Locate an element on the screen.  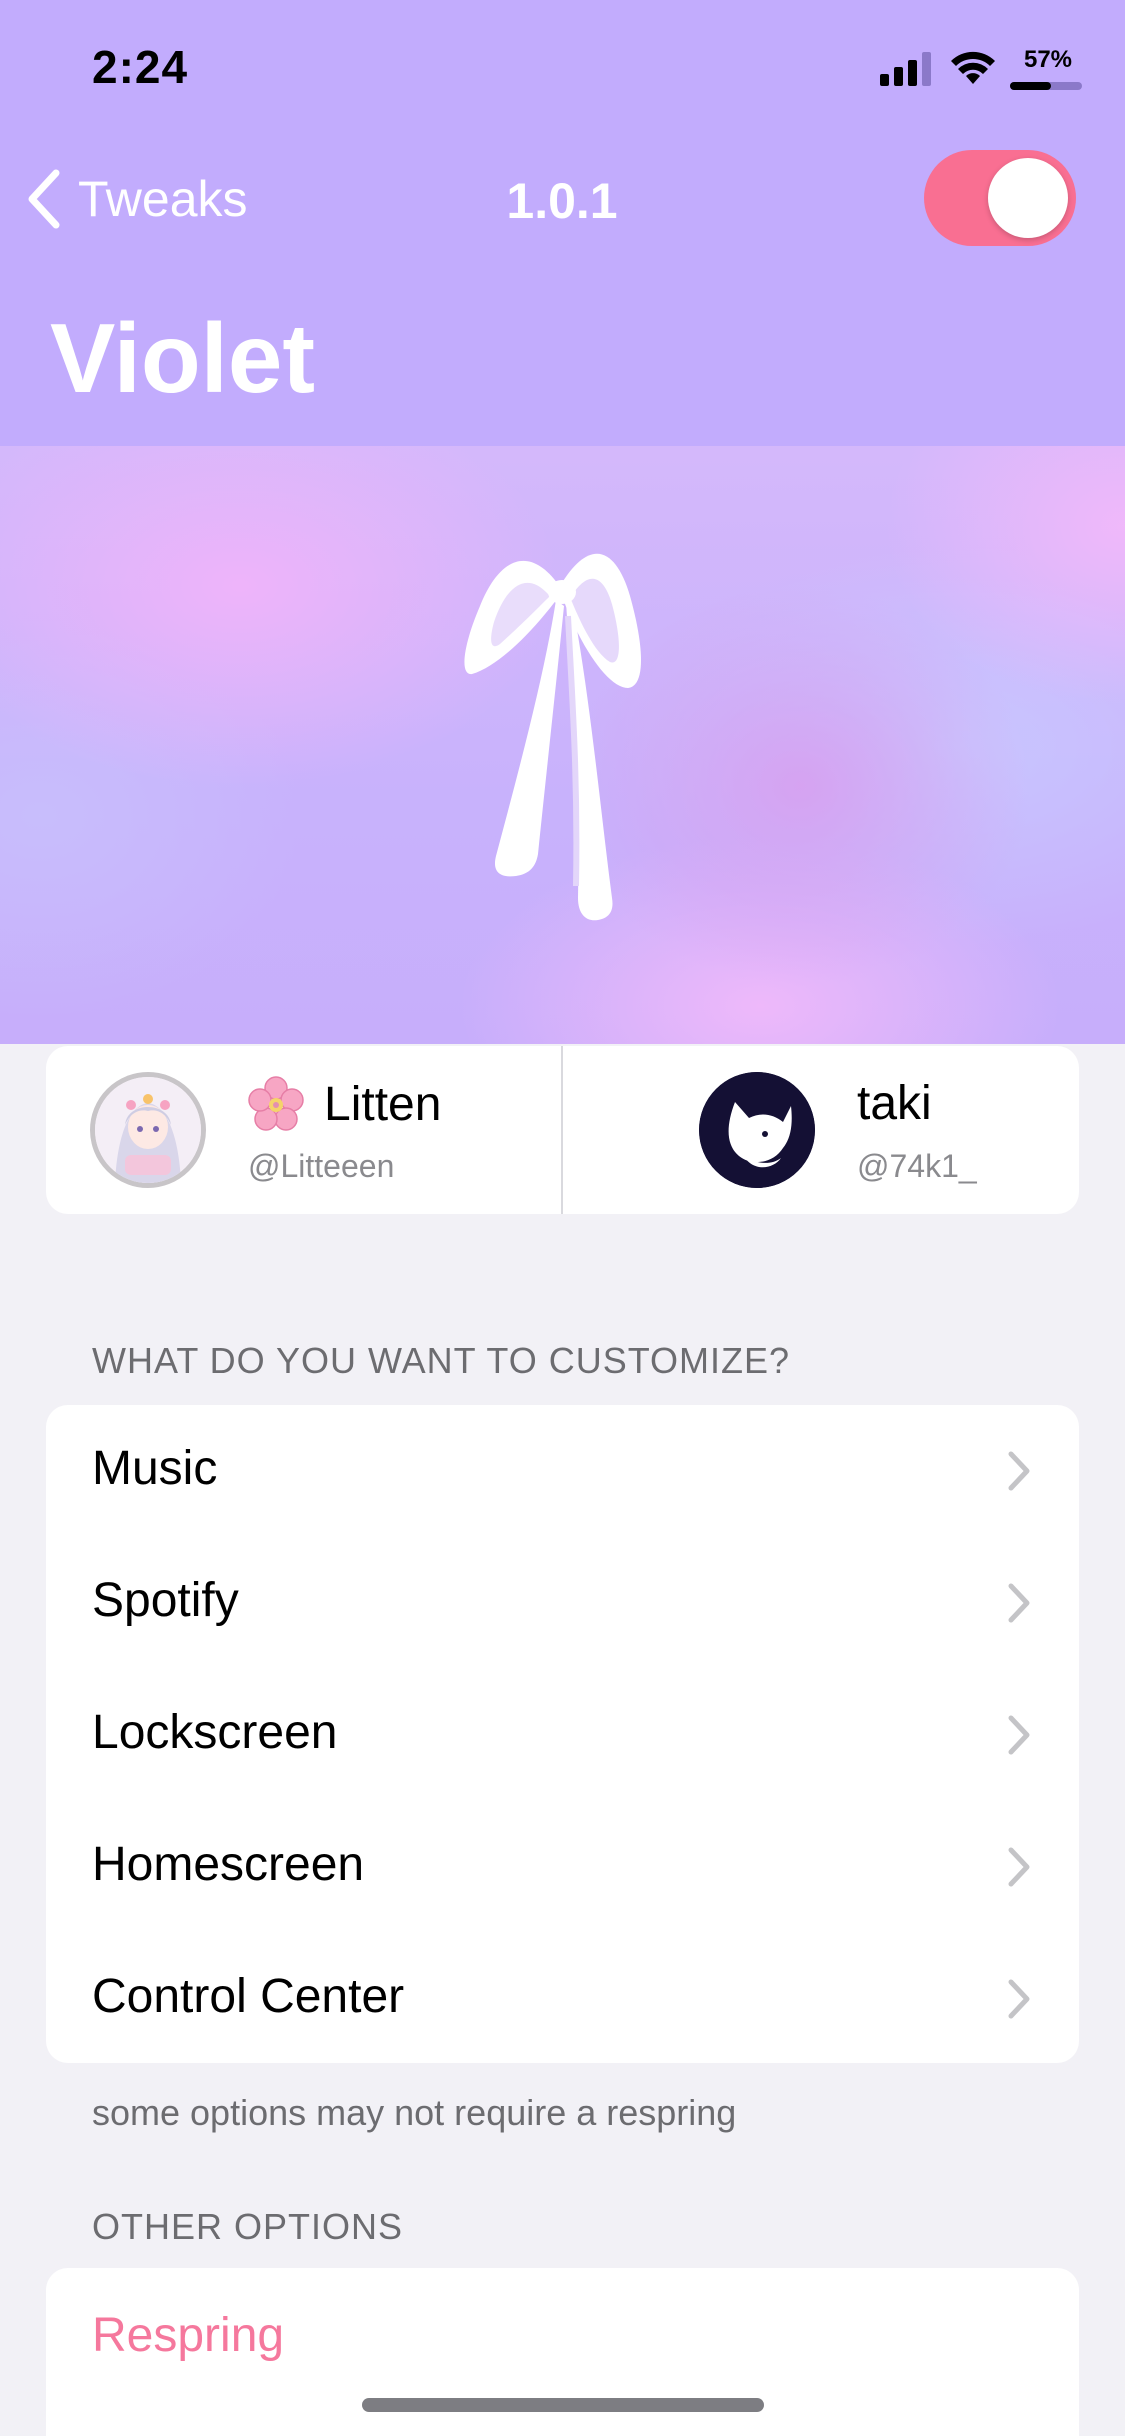
row-label: Homescreen is located at coordinates (228, 1864).